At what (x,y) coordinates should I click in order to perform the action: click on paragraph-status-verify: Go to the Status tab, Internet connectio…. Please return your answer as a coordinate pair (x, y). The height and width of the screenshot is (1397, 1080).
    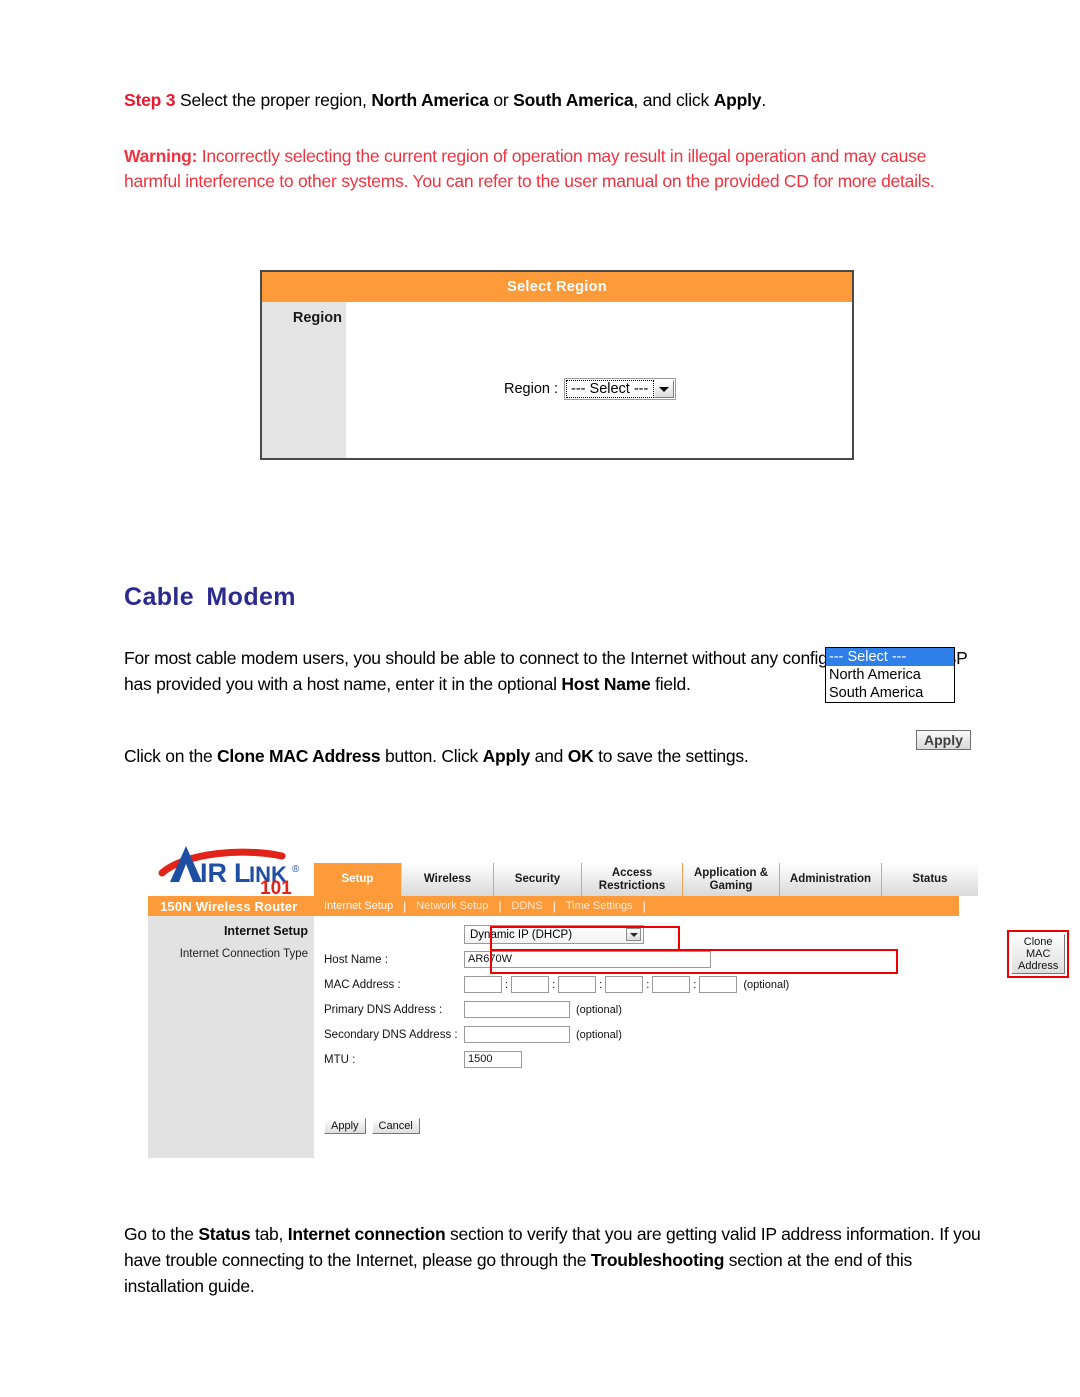
    Looking at the image, I should click on (554, 1261).